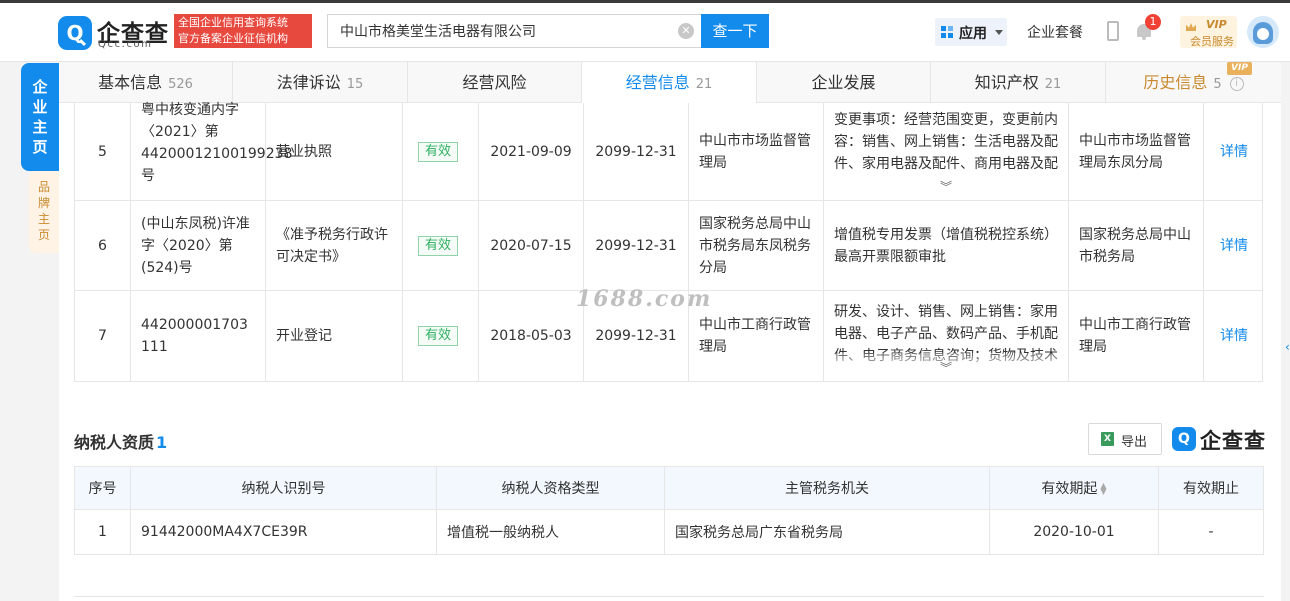 This screenshot has height=601, width=1290. What do you see at coordinates (102, 489) in the screenshot?
I see `column-header: 序号` at bounding box center [102, 489].